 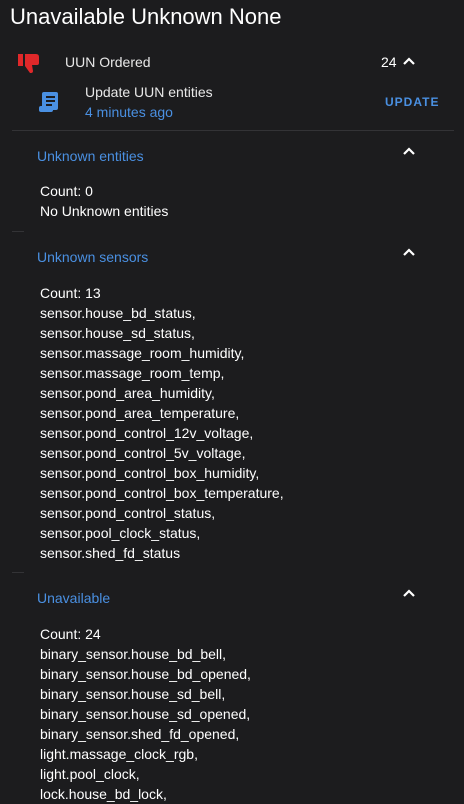 I want to click on list-item: sensor.pond_control_status,, so click(x=128, y=513).